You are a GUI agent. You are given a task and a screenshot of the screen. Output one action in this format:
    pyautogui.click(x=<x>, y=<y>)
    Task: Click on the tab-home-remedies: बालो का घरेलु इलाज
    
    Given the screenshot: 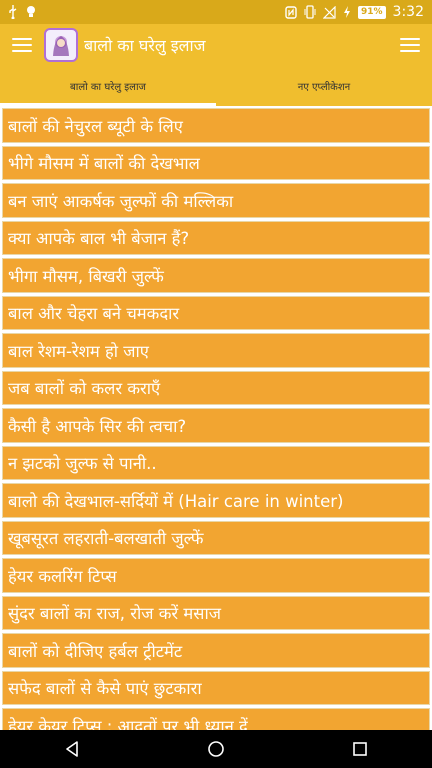 What is the action you would take?
    pyautogui.click(x=108, y=86)
    